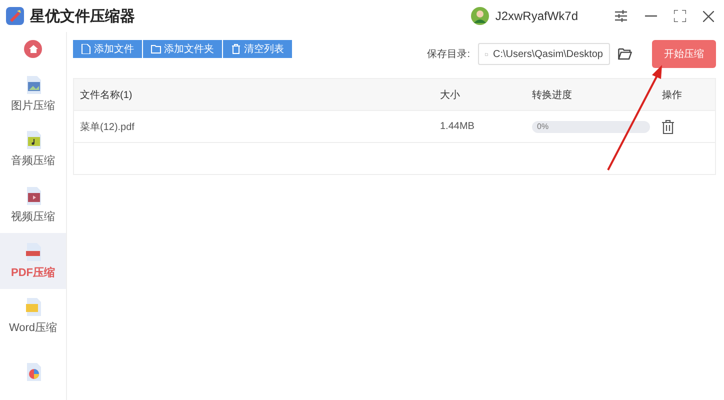 The width and height of the screenshot is (724, 400). What do you see at coordinates (651, 16) in the screenshot?
I see `minimize-icon` at bounding box center [651, 16].